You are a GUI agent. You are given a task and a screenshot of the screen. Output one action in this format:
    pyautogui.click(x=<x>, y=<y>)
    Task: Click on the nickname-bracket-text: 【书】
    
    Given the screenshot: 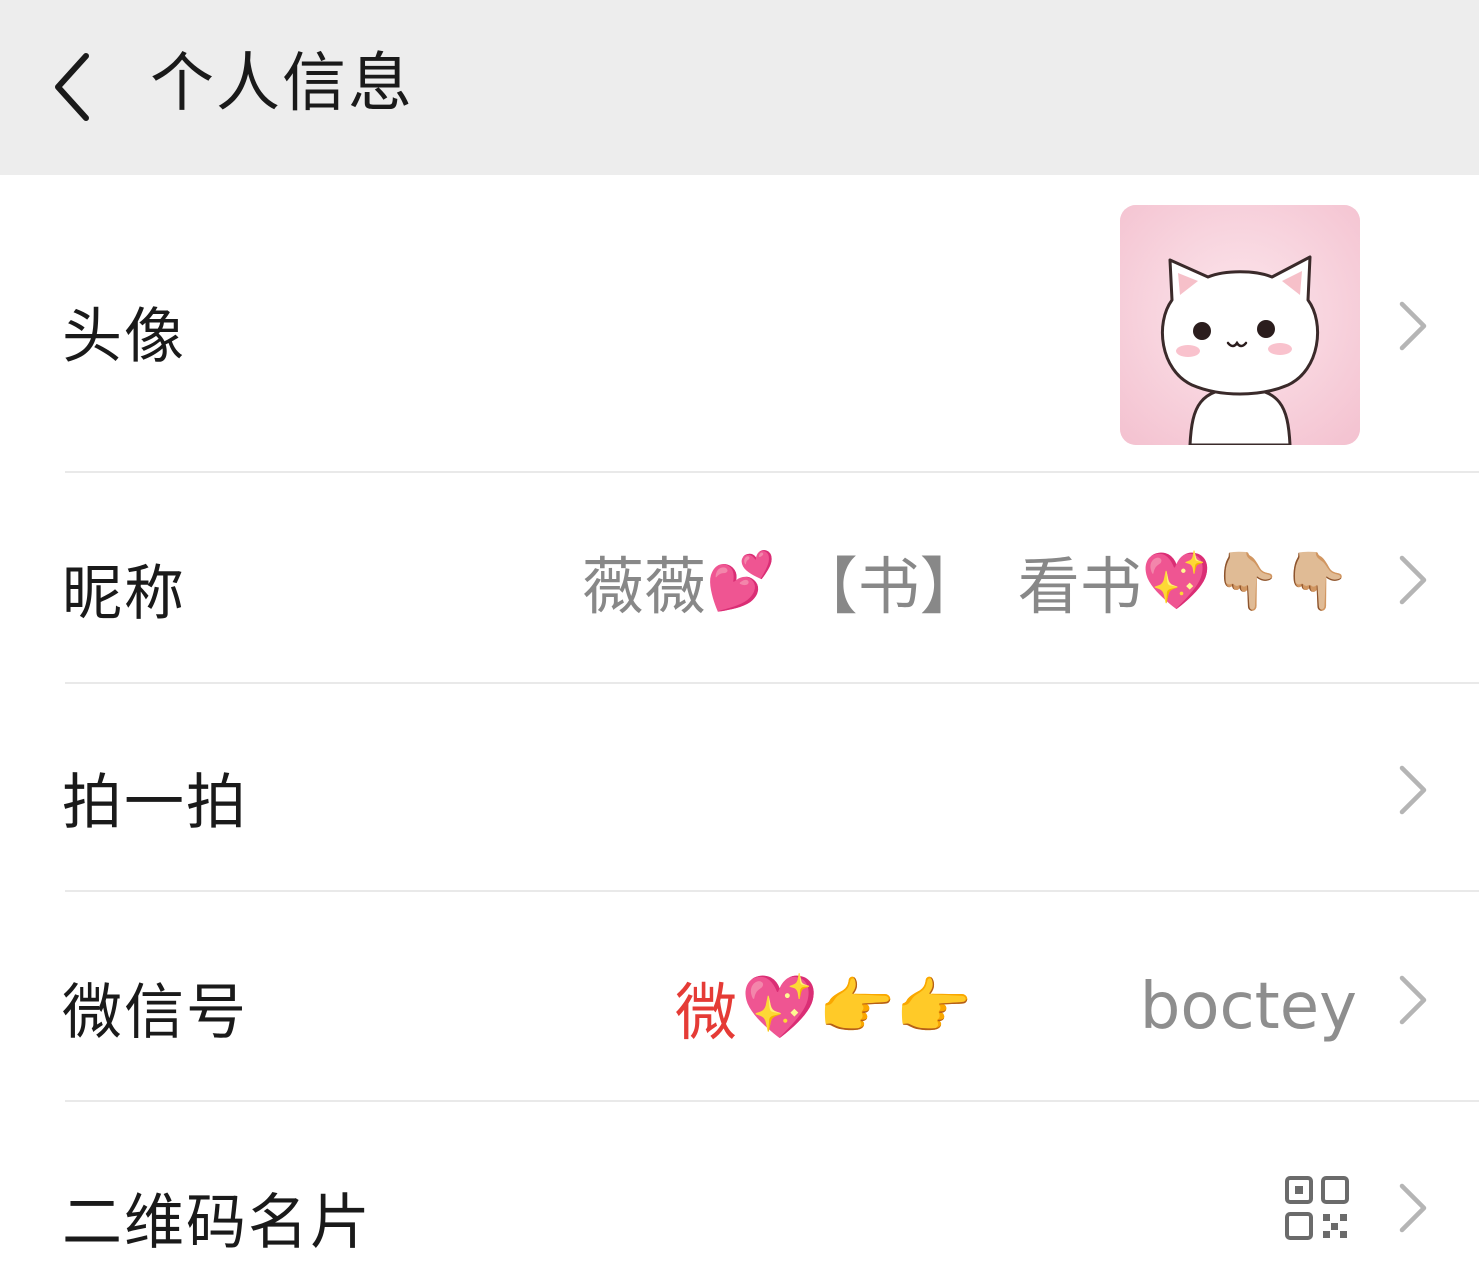 What is the action you would take?
    pyautogui.click(x=888, y=586)
    